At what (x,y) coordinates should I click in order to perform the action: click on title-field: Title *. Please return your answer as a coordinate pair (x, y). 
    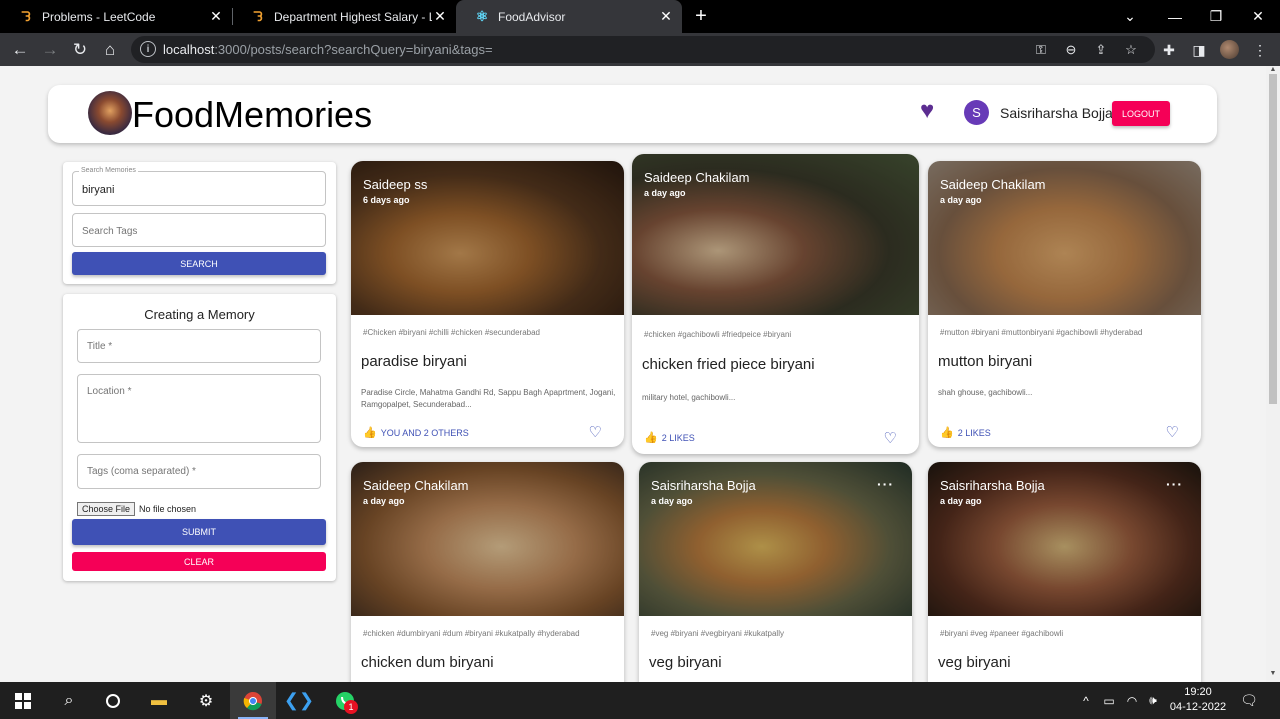
    Looking at the image, I should click on (199, 346).